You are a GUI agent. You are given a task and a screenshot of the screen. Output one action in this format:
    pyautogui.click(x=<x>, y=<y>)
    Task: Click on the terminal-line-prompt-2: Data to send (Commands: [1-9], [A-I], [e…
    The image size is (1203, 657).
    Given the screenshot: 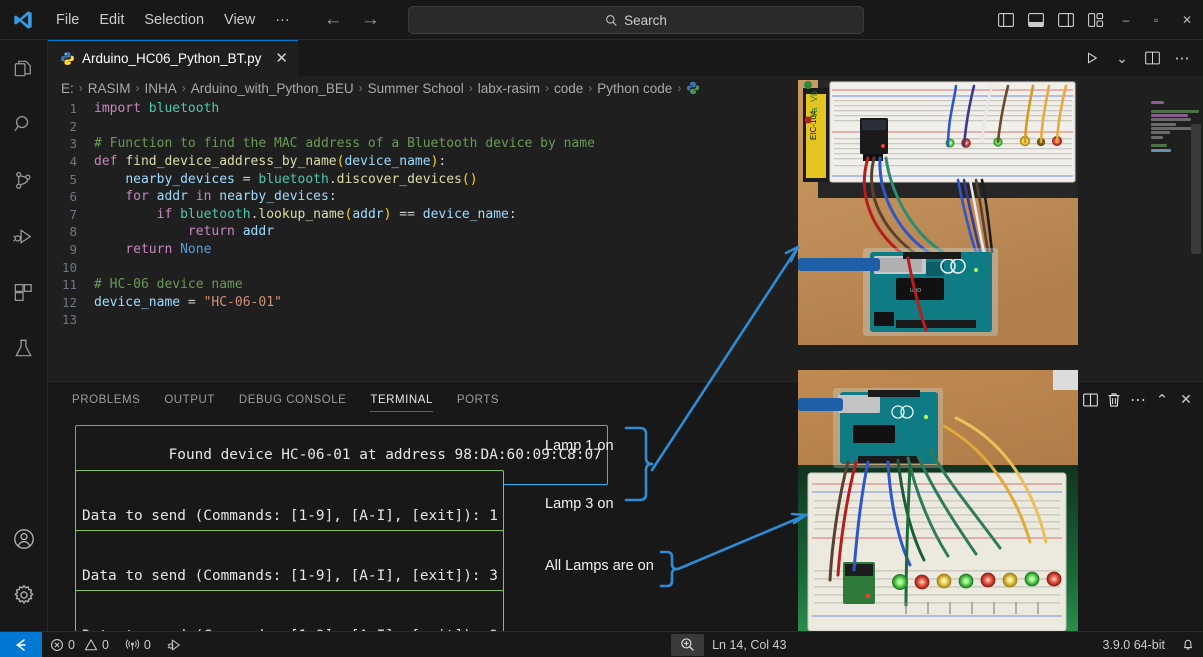 What is the action you would take?
    pyautogui.click(x=290, y=576)
    